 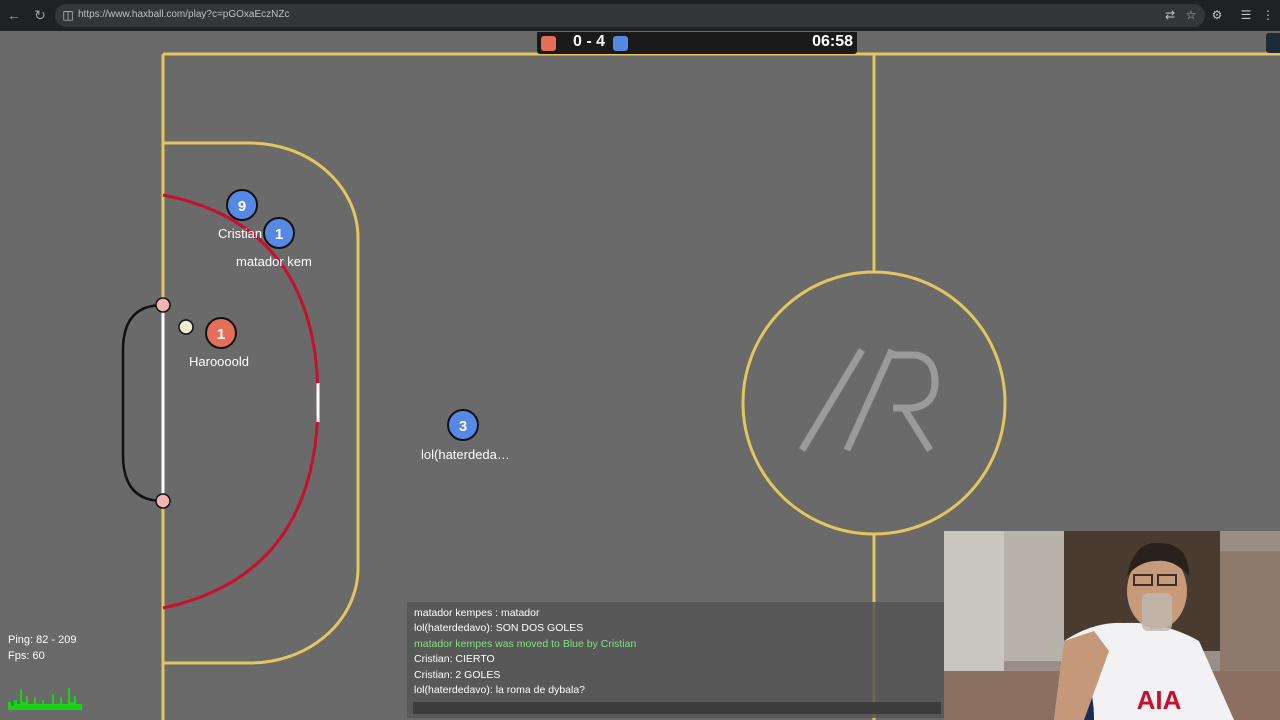 I want to click on goal-post-top, so click(x=163, y=305).